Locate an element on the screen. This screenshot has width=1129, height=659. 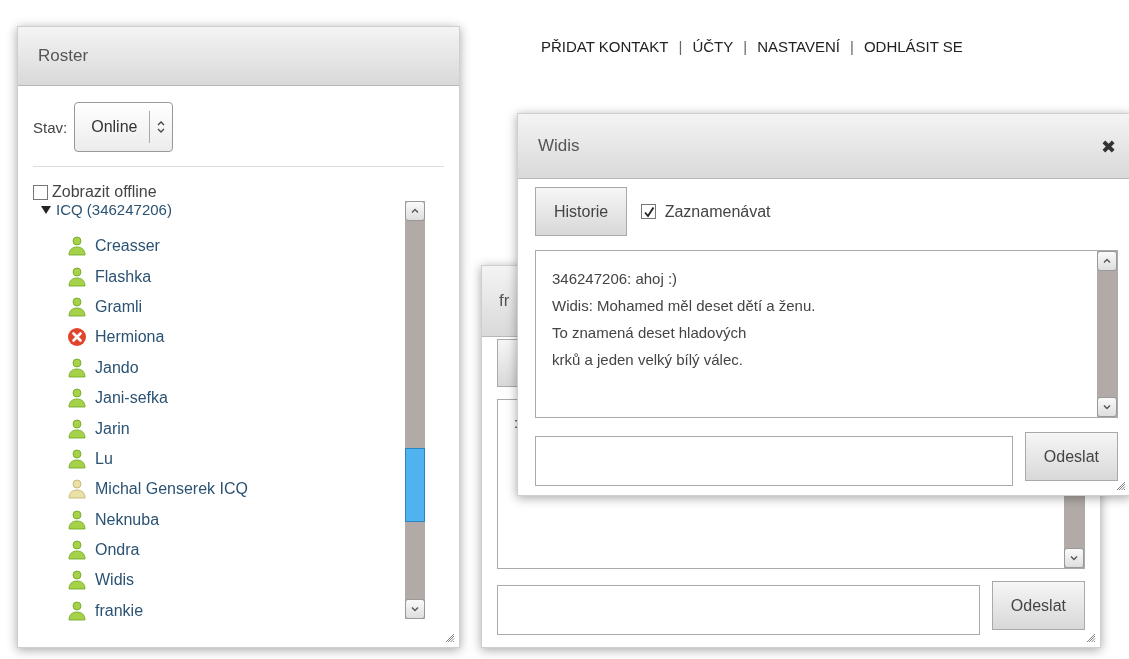
history-button: Historie is located at coordinates (581, 211).